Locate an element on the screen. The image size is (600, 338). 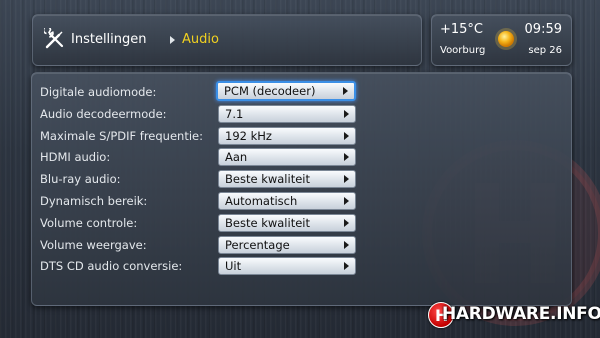
setting-select: Automatisch is located at coordinates (287, 201).